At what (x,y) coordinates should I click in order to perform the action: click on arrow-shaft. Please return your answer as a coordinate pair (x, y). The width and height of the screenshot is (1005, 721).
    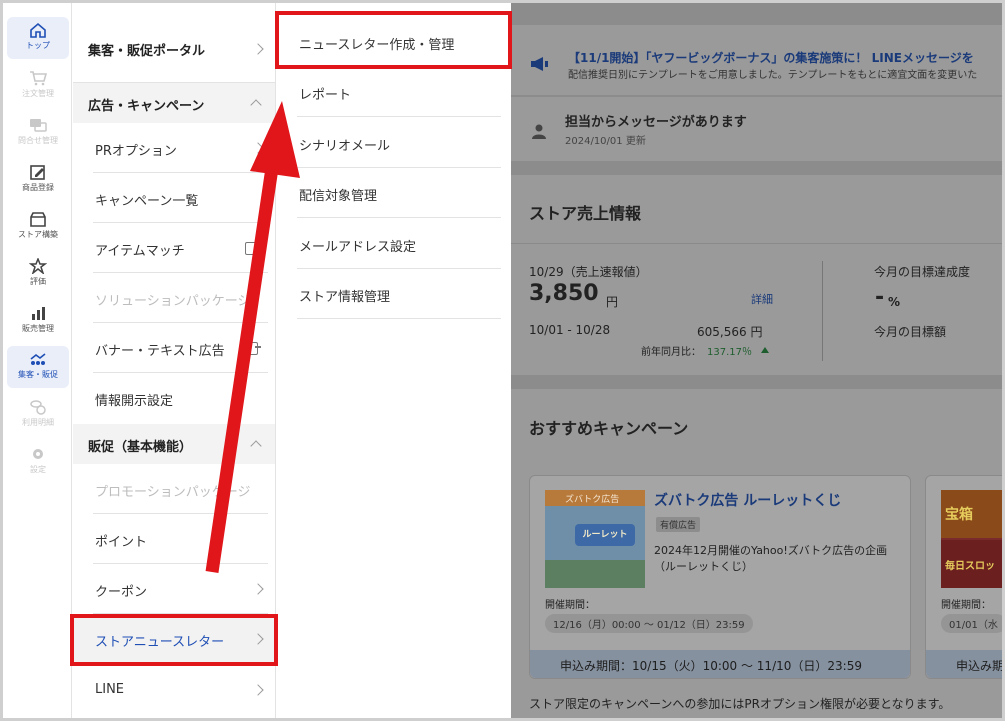
    Looking at the image, I should click on (242, 370).